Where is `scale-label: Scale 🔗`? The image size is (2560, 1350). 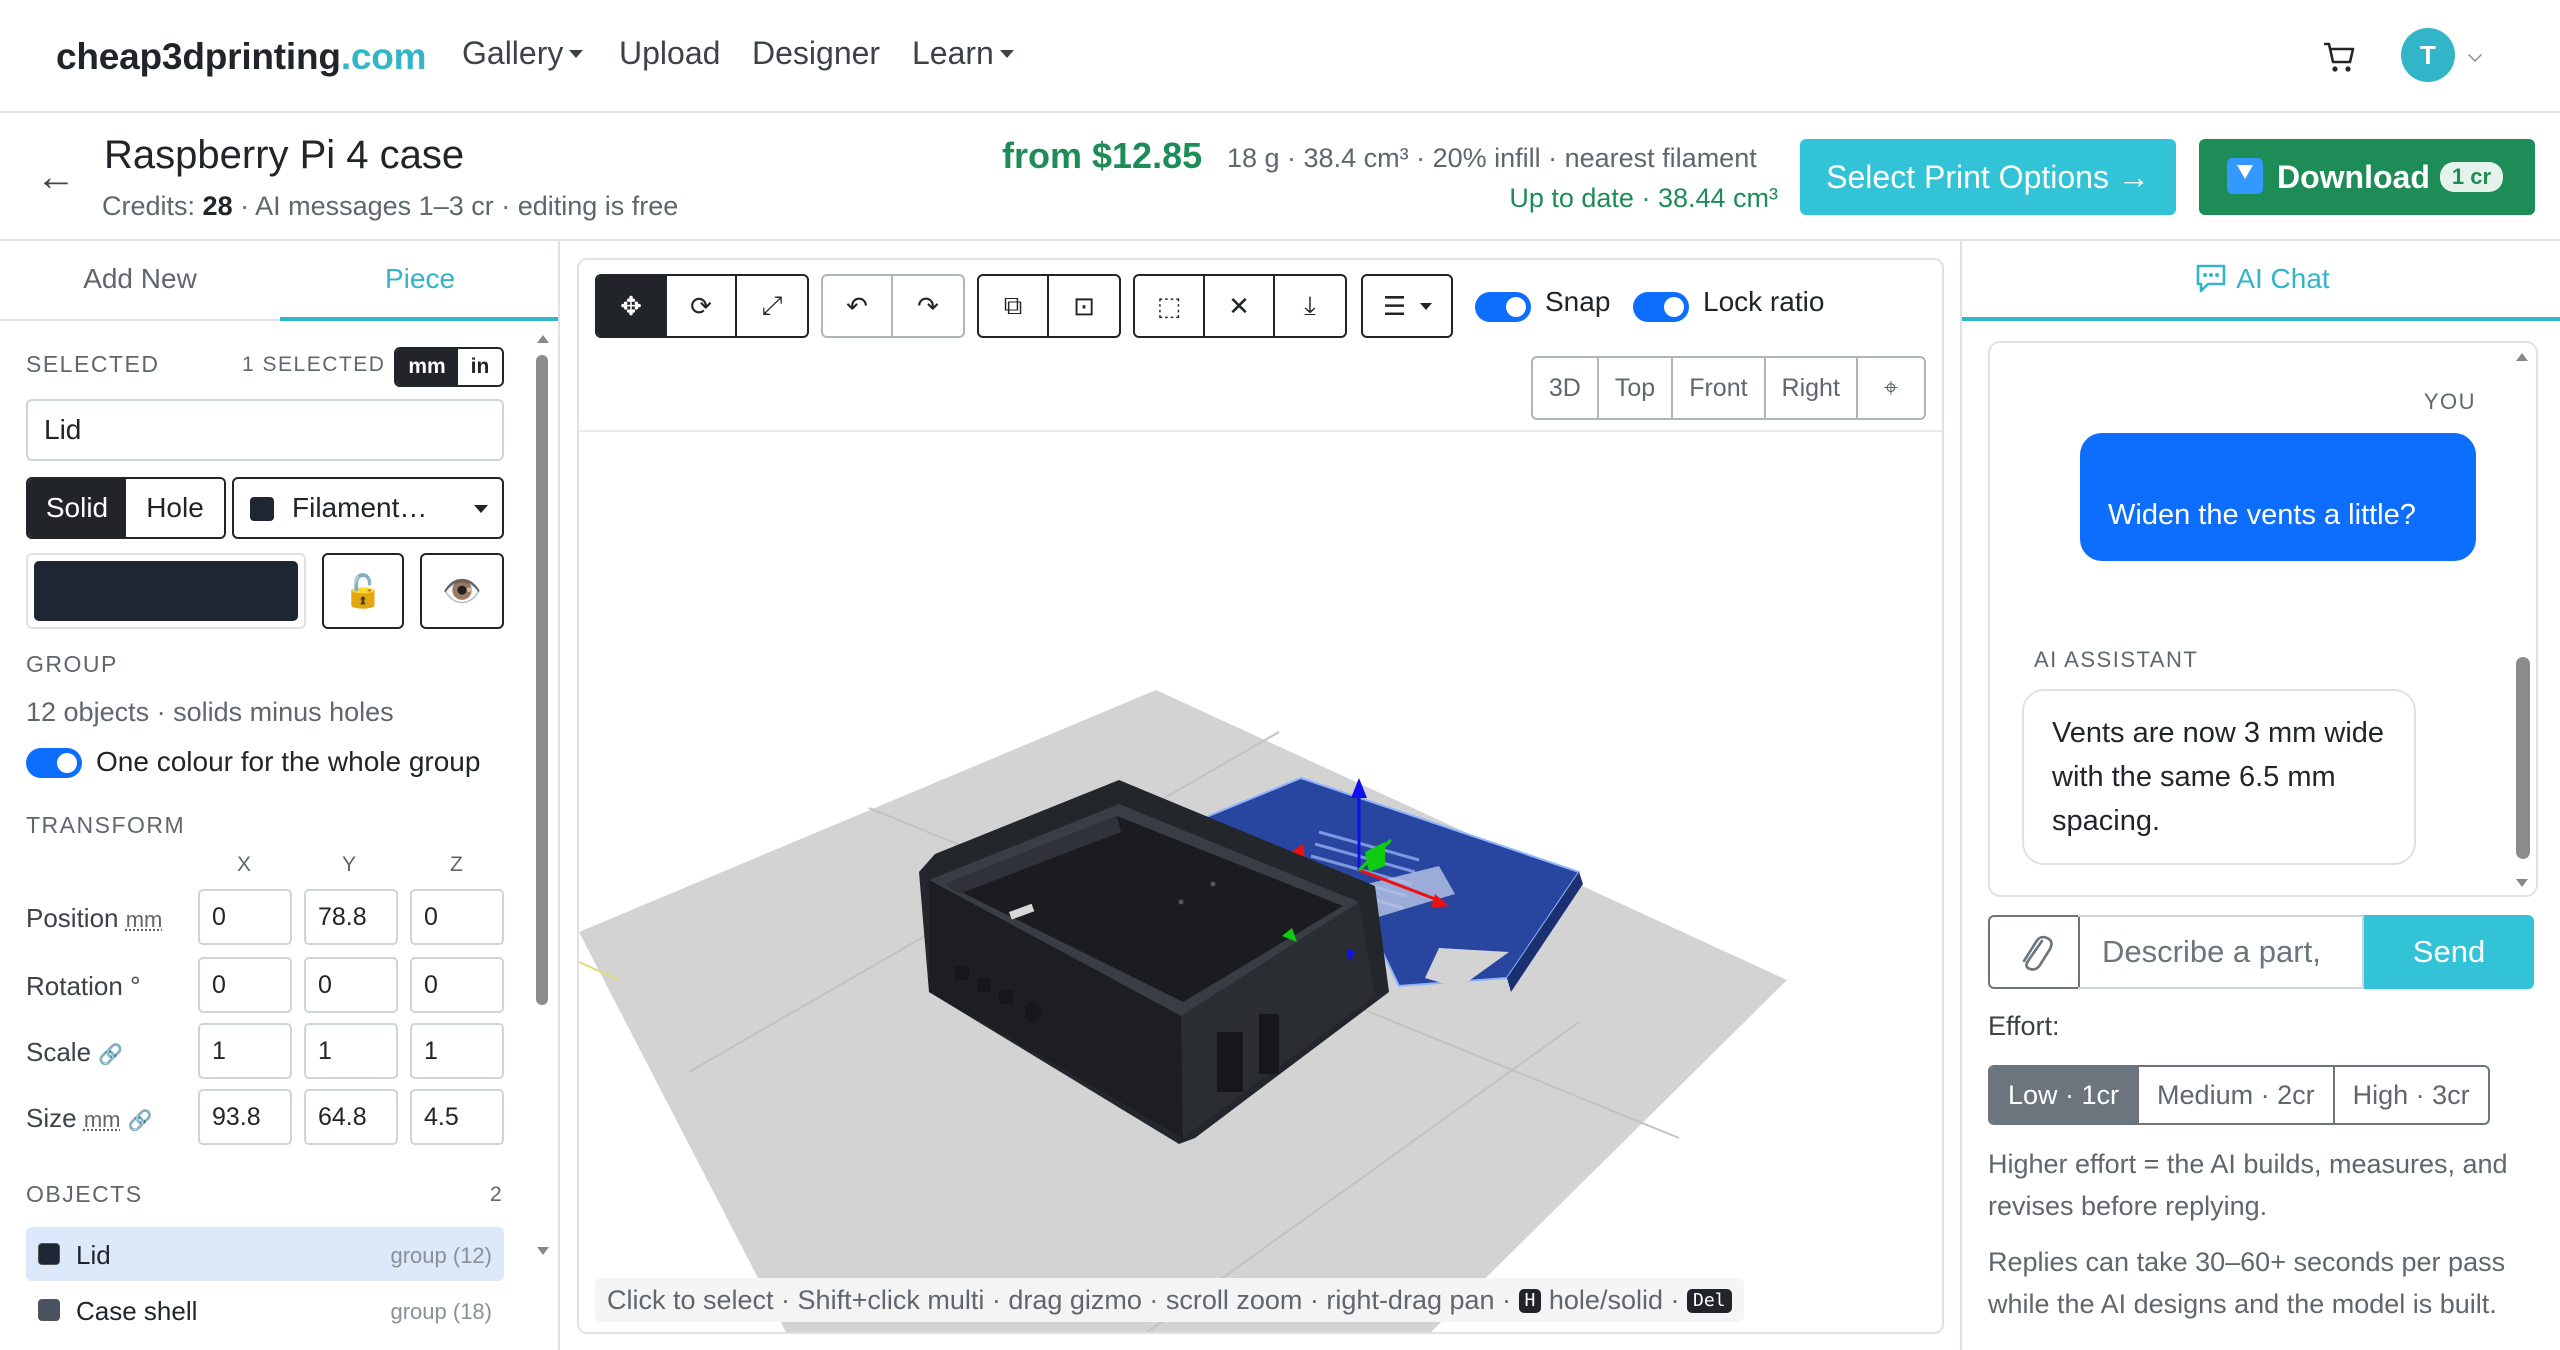 scale-label: Scale 🔗 is located at coordinates (75, 1052).